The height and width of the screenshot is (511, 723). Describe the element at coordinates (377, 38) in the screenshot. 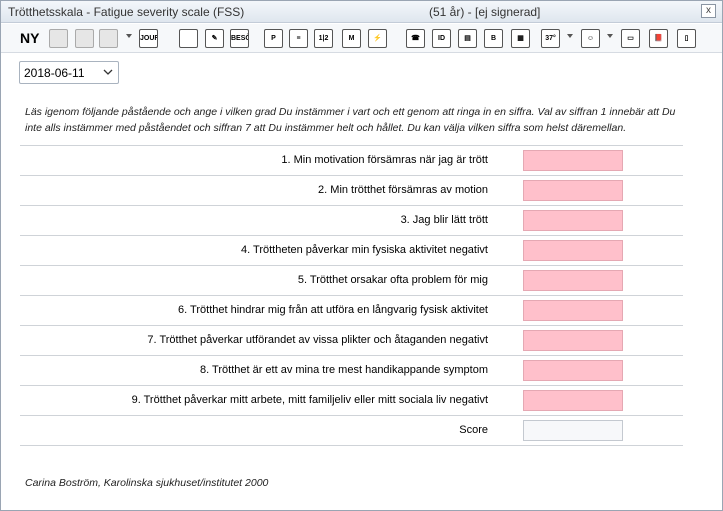

I see `lightning-icon: ⚡` at that location.